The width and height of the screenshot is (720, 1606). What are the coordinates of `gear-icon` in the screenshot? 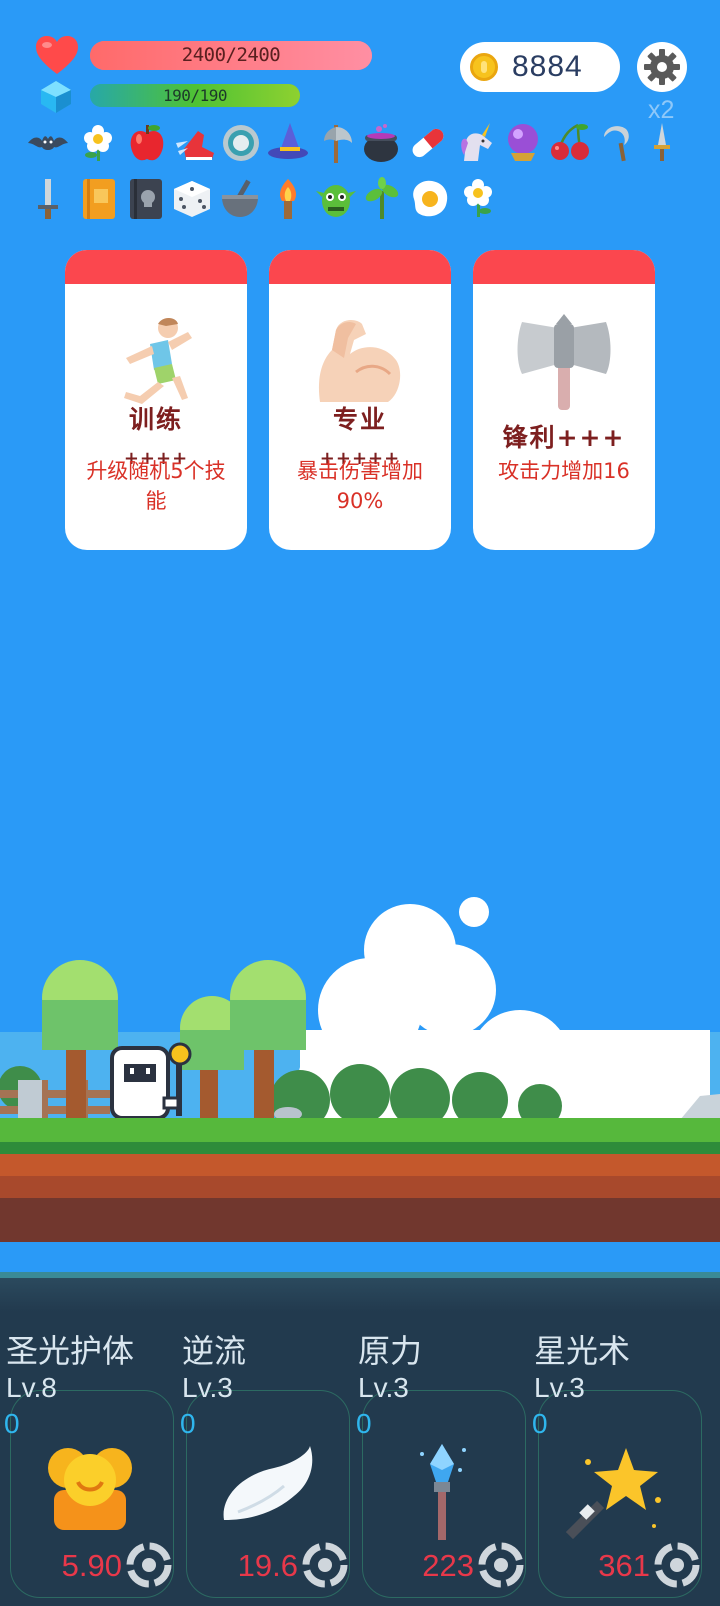 It's located at (662, 67).